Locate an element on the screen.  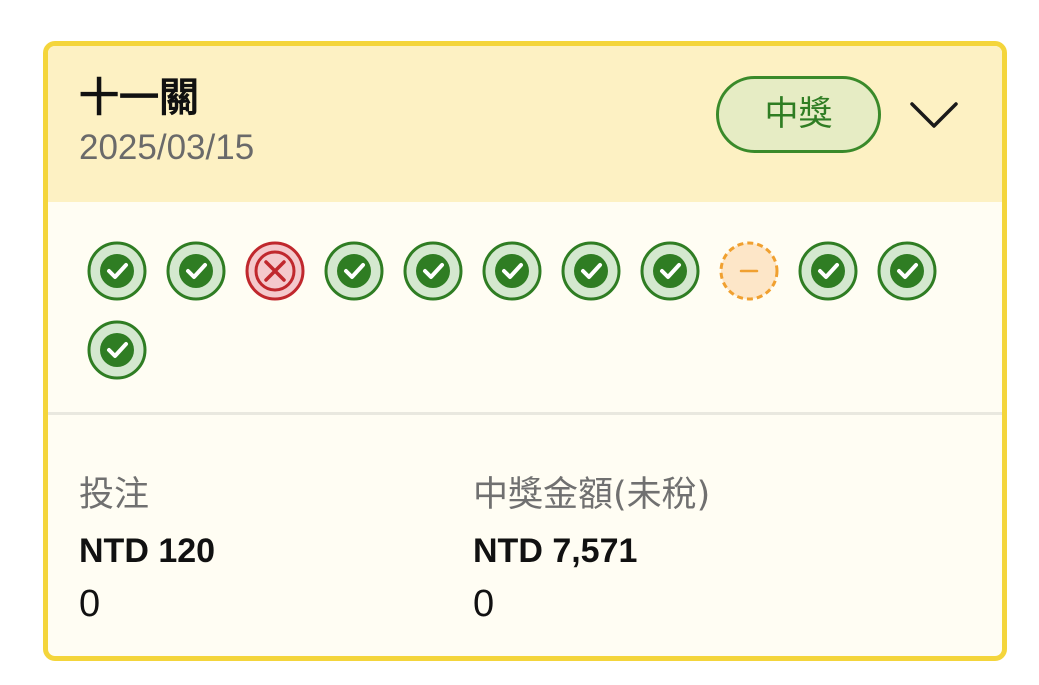
stake-extra: 0 is located at coordinates (90, 604).